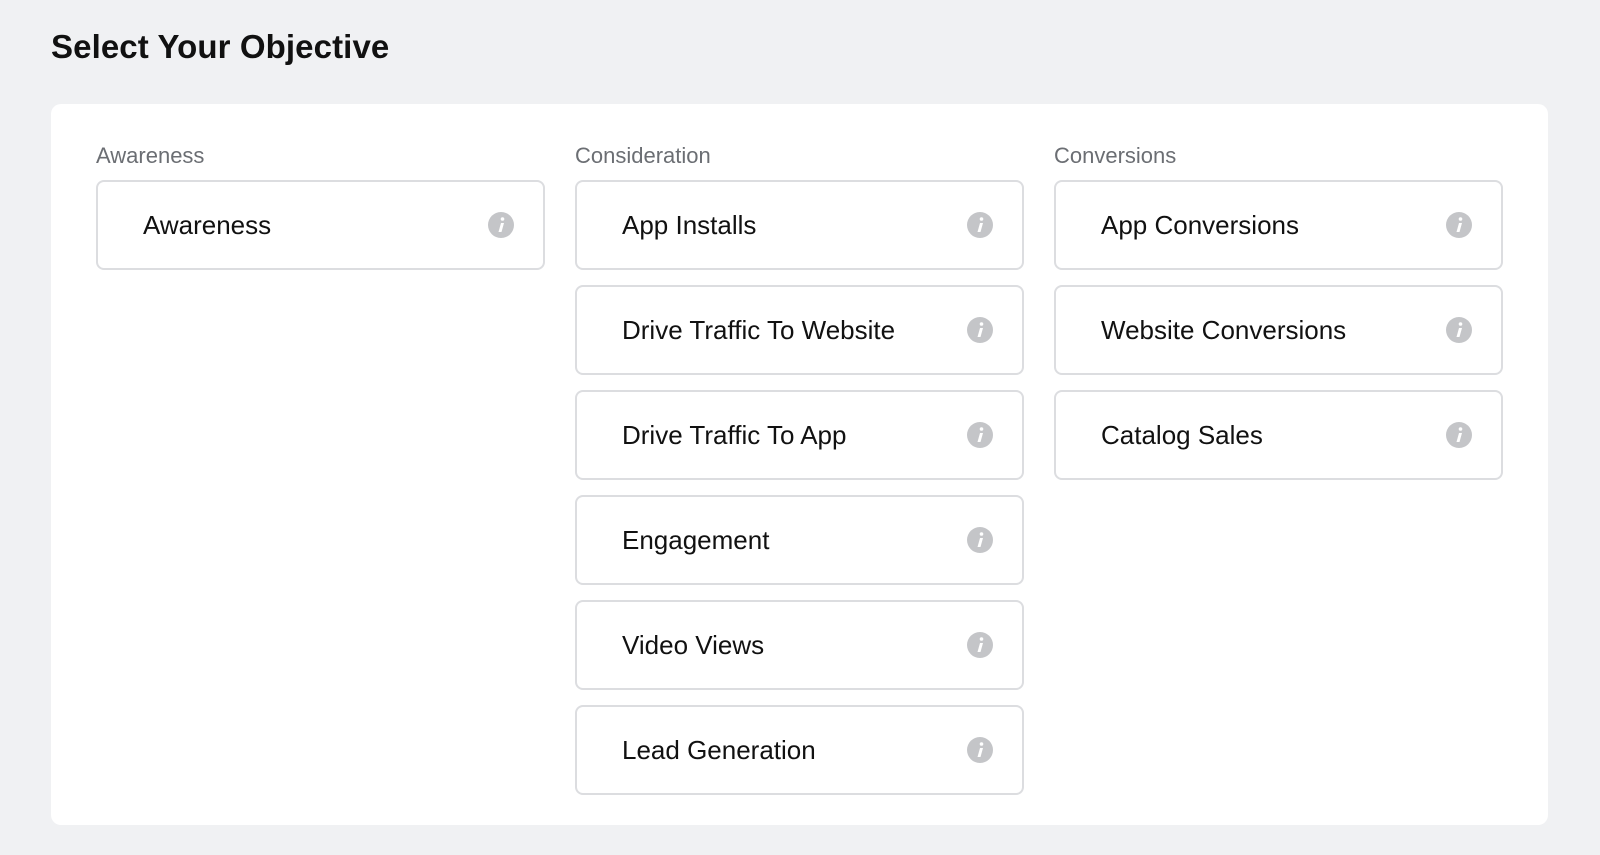 The height and width of the screenshot is (855, 1600). I want to click on column-awareness: Awareness Awareness, so click(320, 206).